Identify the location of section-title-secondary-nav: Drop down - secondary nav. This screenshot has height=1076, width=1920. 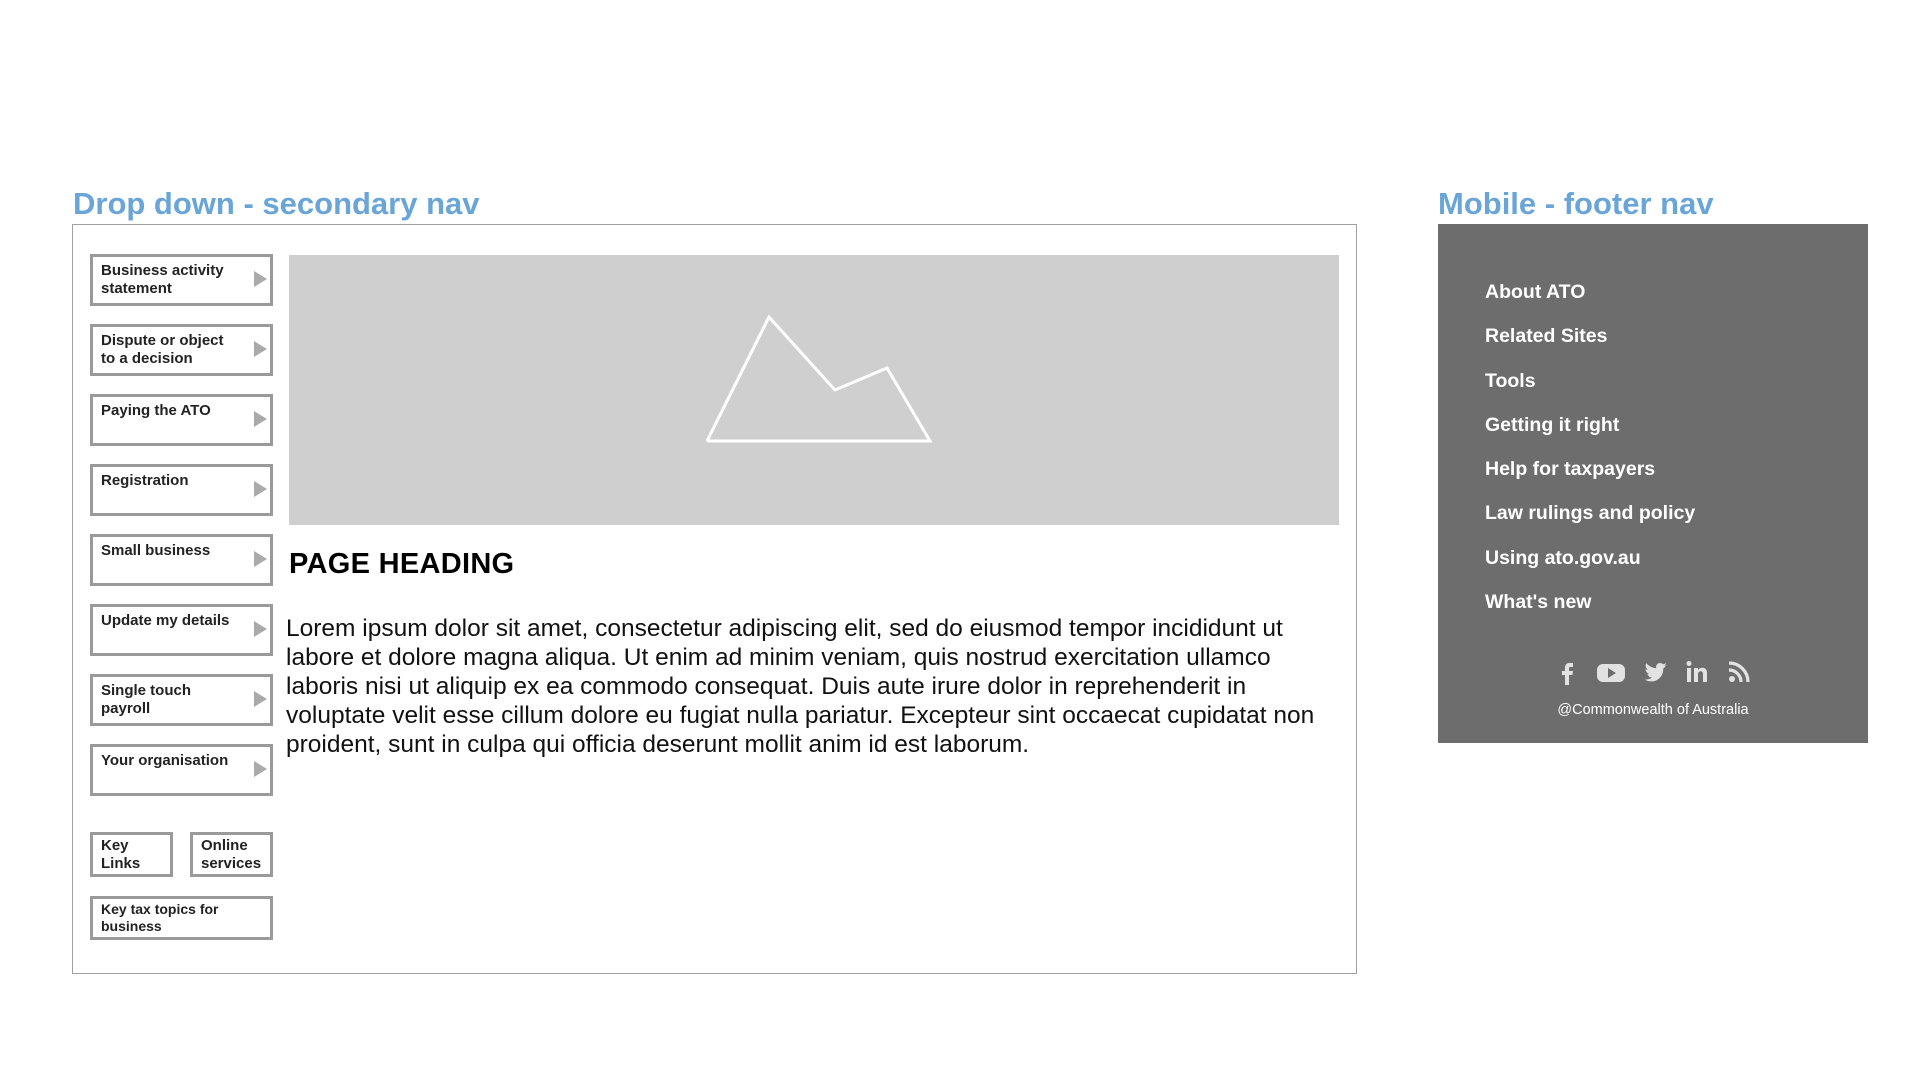
(276, 203).